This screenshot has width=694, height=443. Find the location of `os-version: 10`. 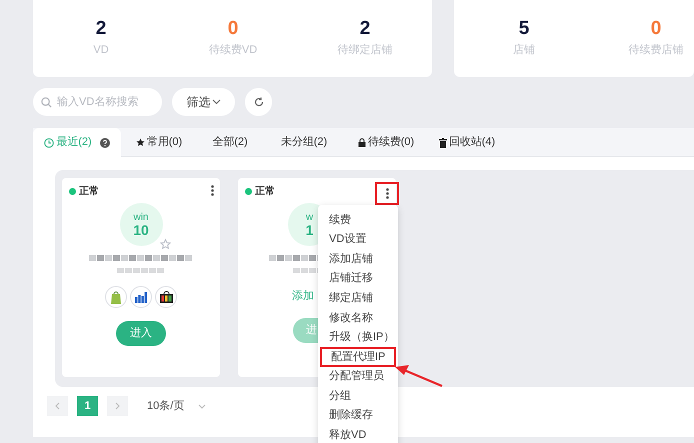

os-version: 10 is located at coordinates (141, 230).